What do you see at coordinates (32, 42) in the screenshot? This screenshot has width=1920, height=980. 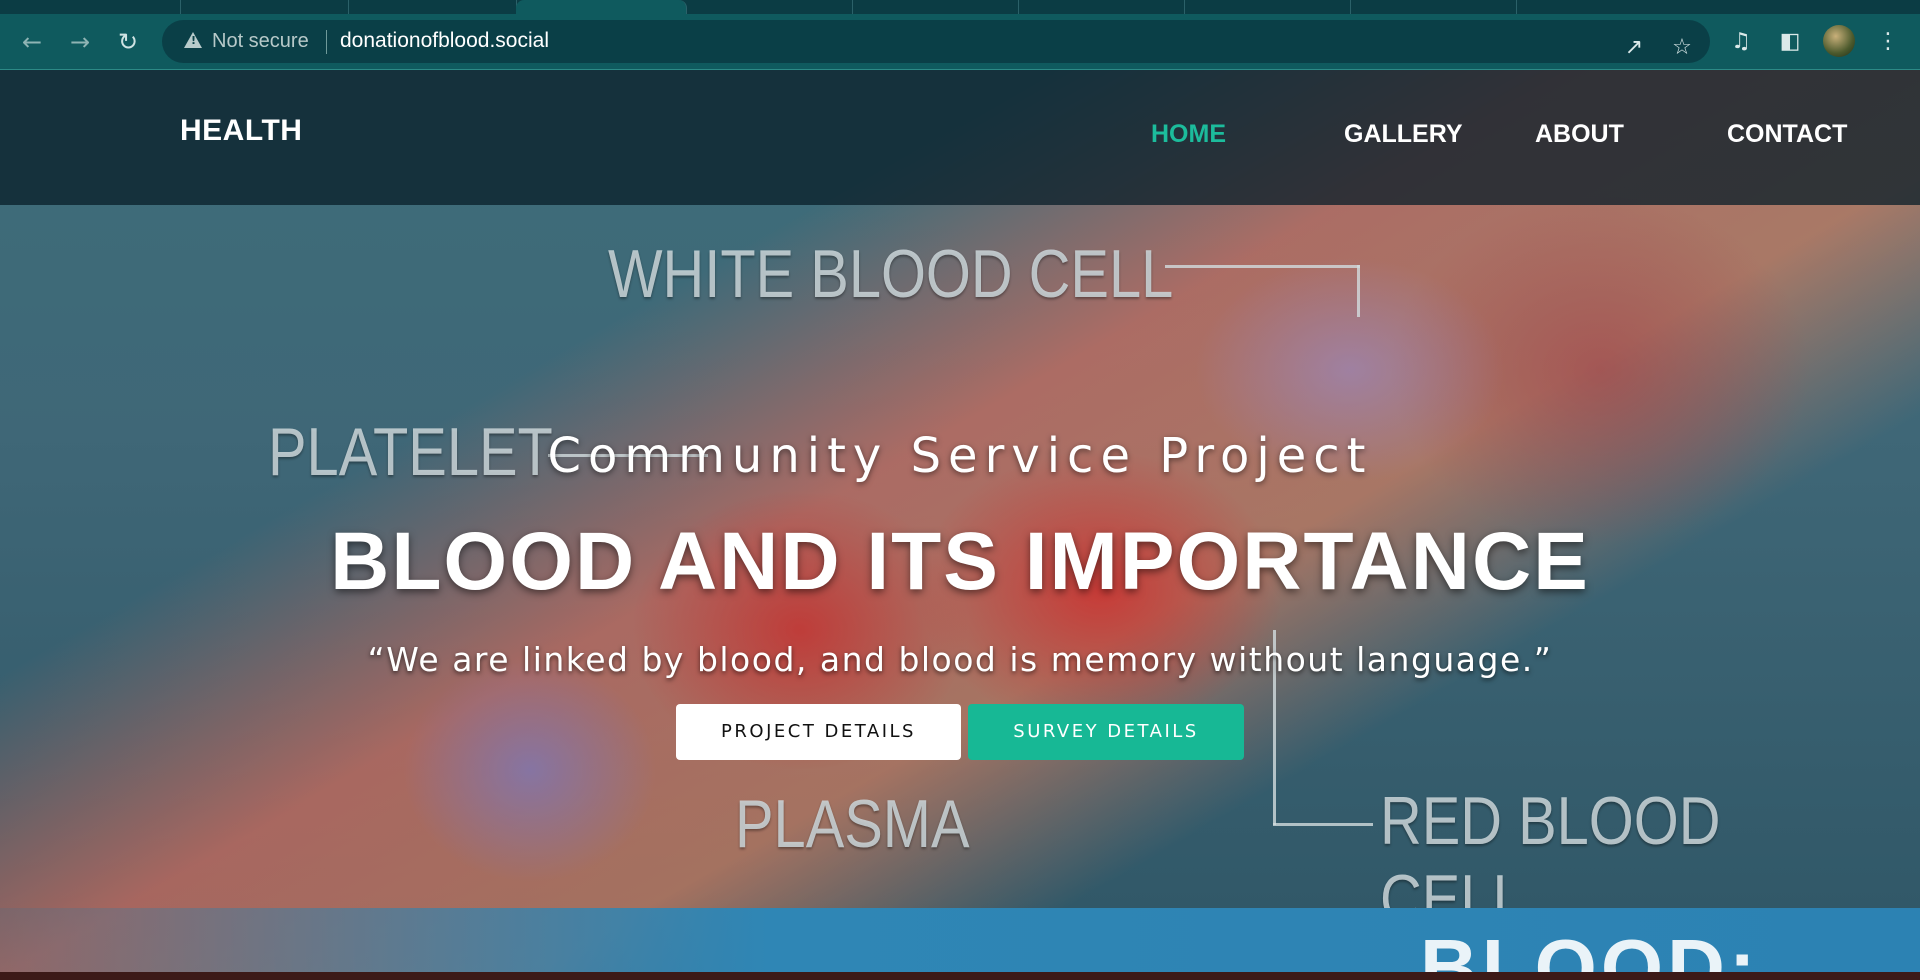 I see `back-arrow-icon: ←` at bounding box center [32, 42].